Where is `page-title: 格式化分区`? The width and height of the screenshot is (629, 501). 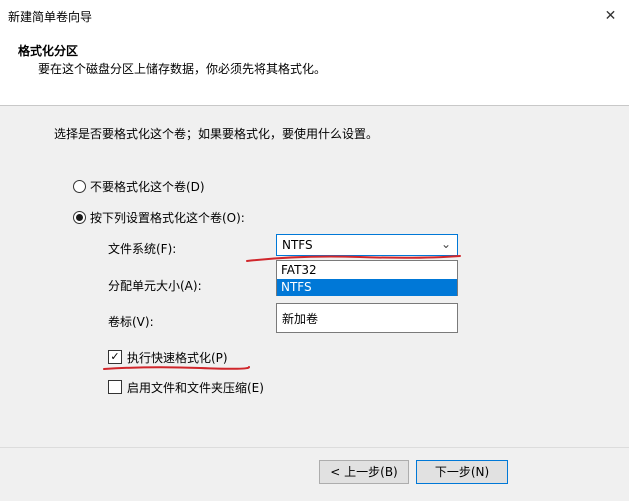
page-title: 格式化分区 is located at coordinates (48, 51).